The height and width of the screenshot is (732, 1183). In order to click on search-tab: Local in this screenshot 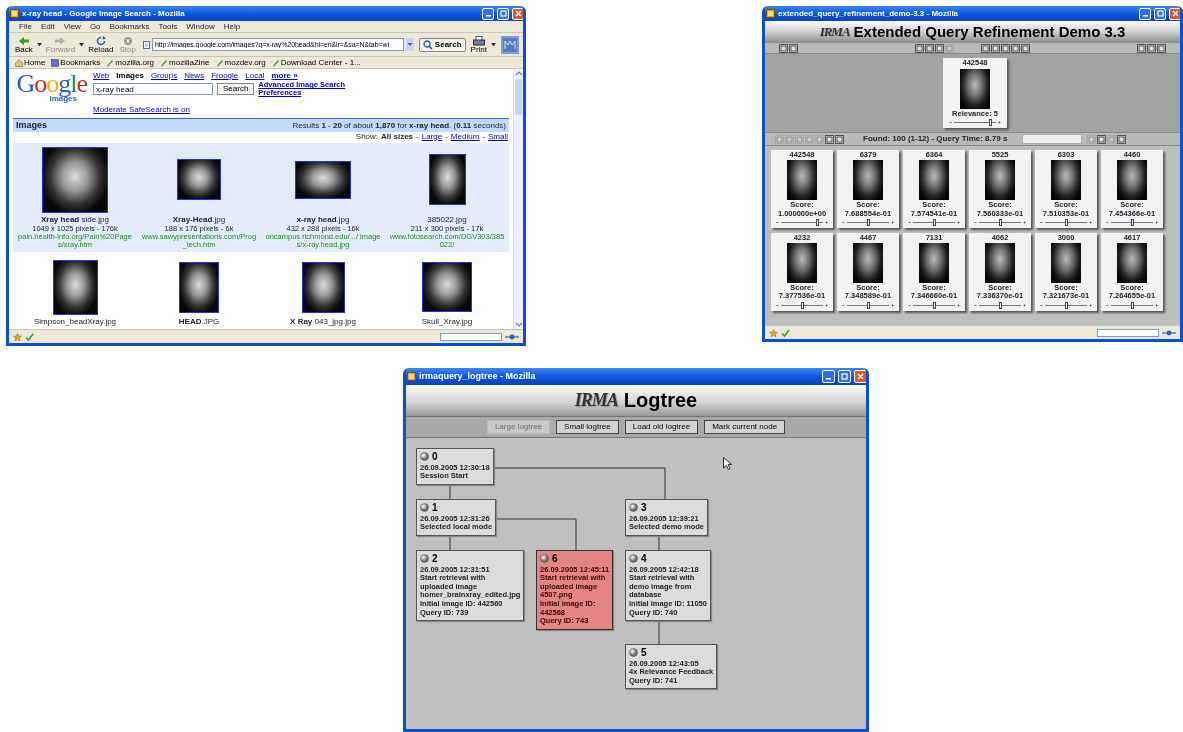, I will do `click(255, 76)`.